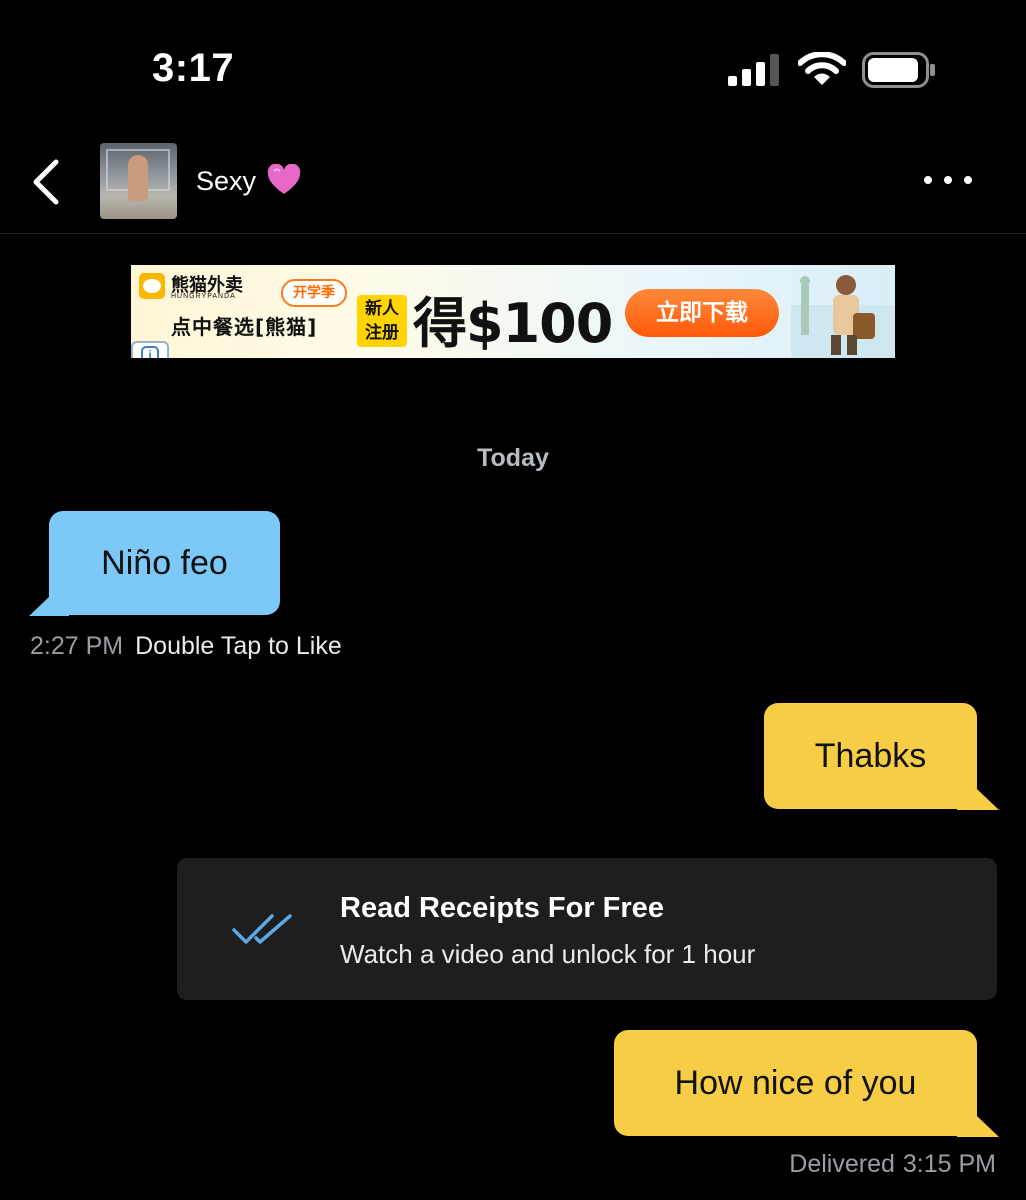 The image size is (1026, 1200). What do you see at coordinates (498, 1164) in the screenshot?
I see `delivery-status: Delivered 3:15 PM` at bounding box center [498, 1164].